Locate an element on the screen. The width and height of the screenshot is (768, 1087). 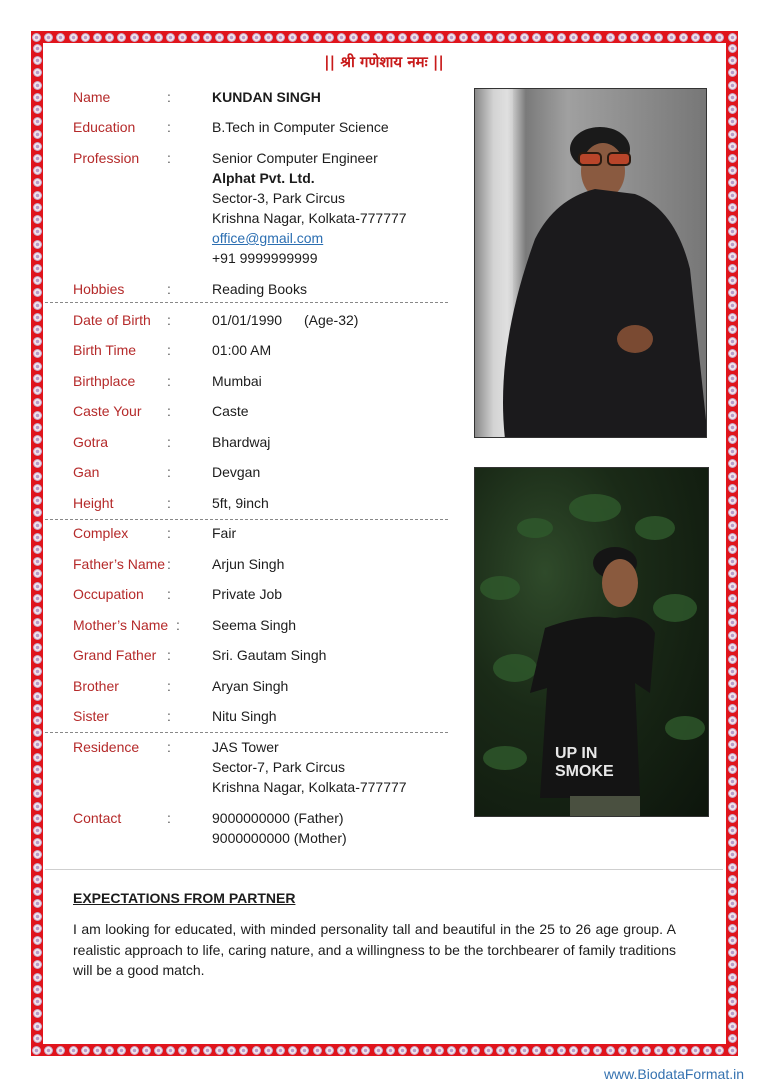
field-label: Gotra is located at coordinates (91, 442).